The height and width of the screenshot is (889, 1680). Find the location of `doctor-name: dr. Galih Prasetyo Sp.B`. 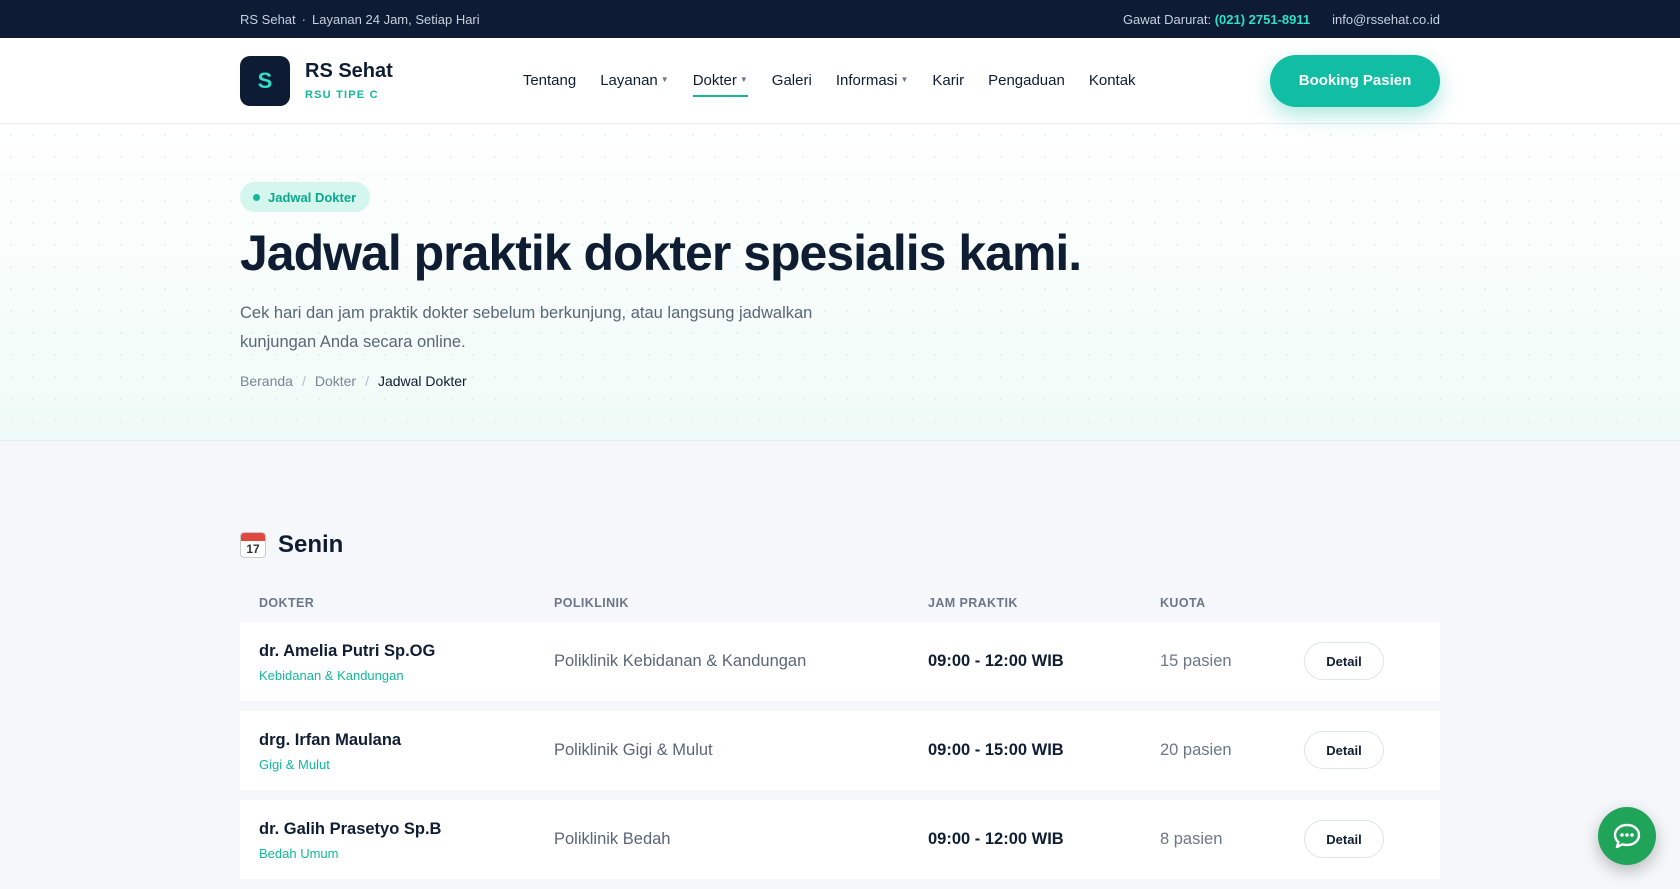

doctor-name: dr. Galih Prasetyo Sp.B is located at coordinates (350, 829).